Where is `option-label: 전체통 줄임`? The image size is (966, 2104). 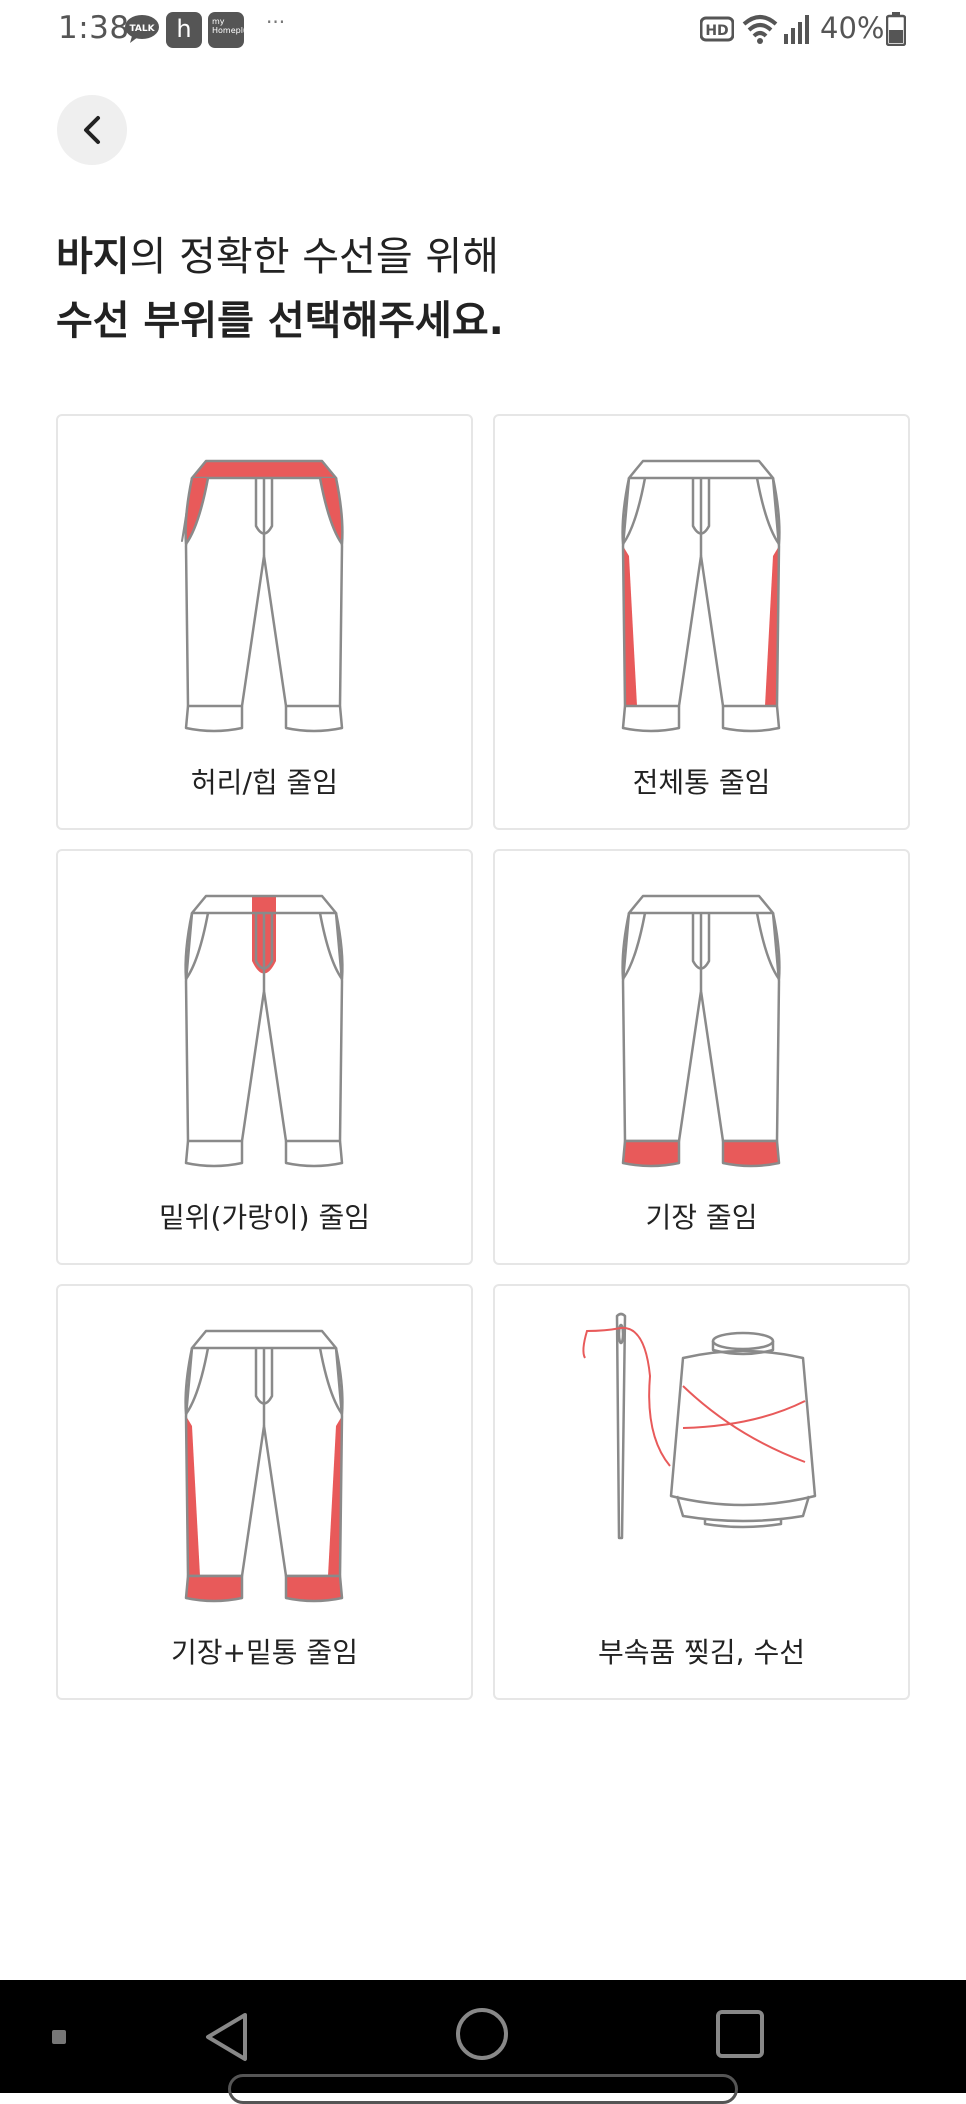 option-label: 전체통 줄임 is located at coordinates (701, 782).